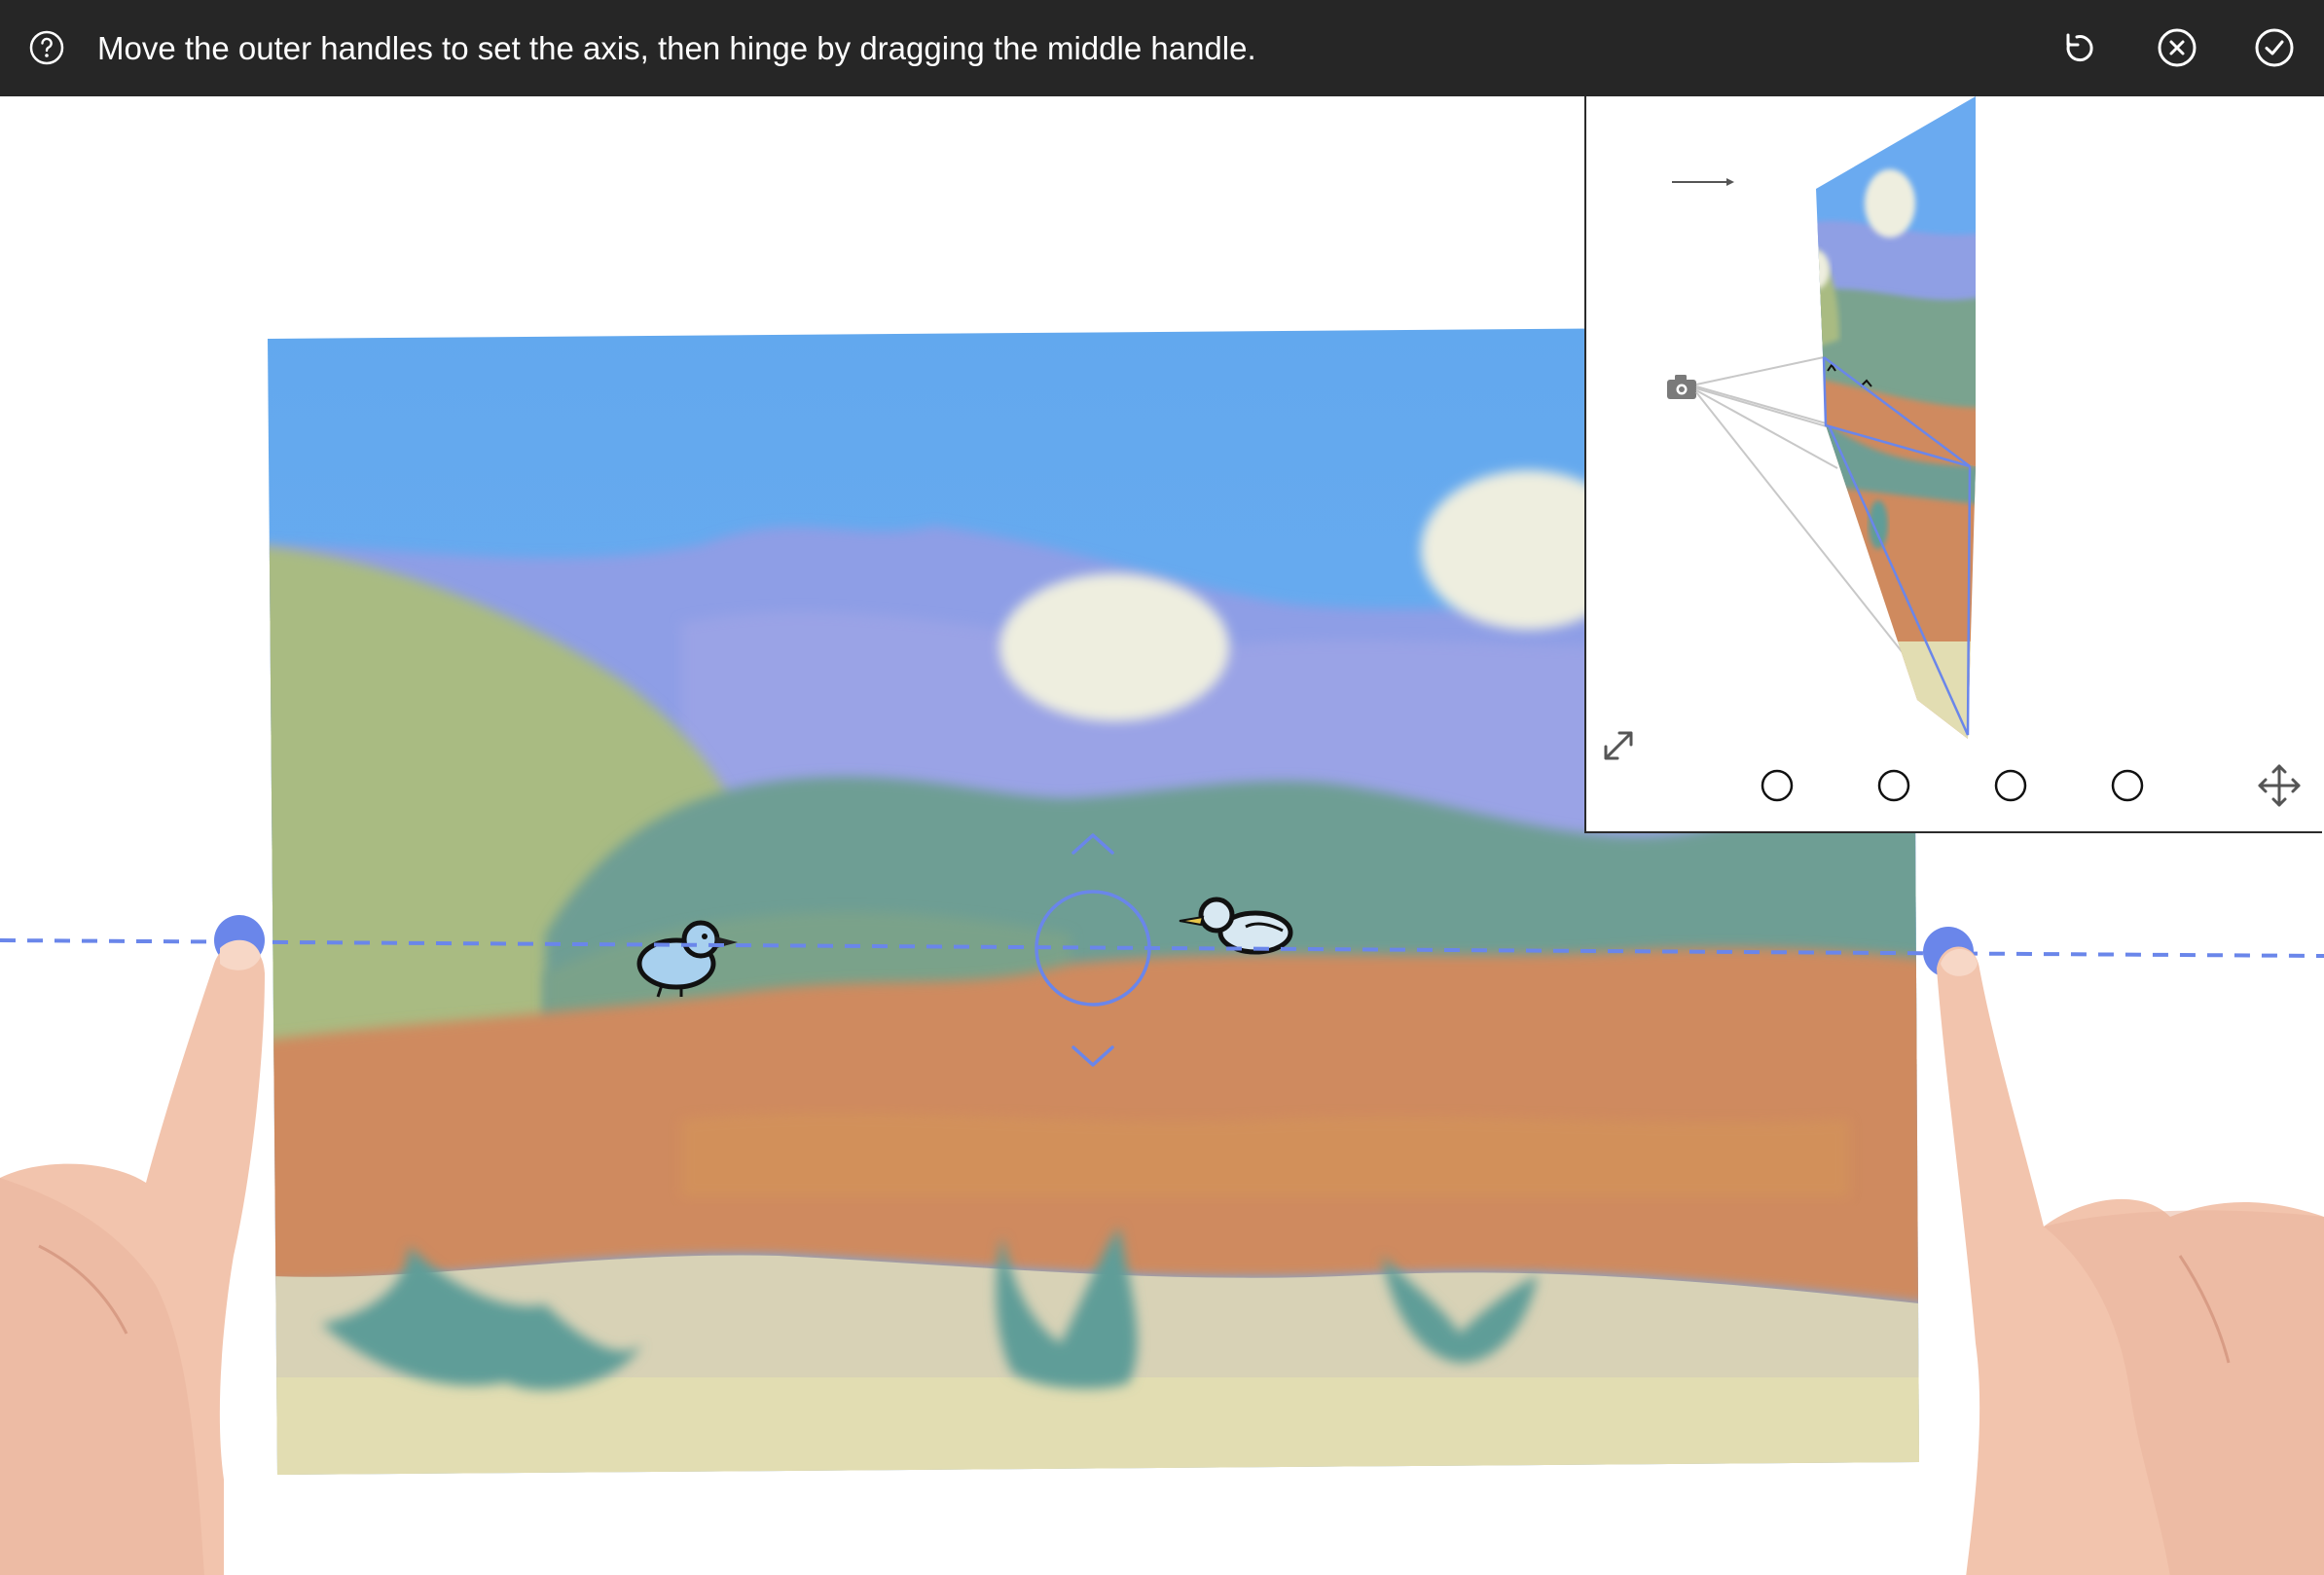  Describe the element at coordinates (2274, 47) in the screenshot. I see `confirm-button` at that location.